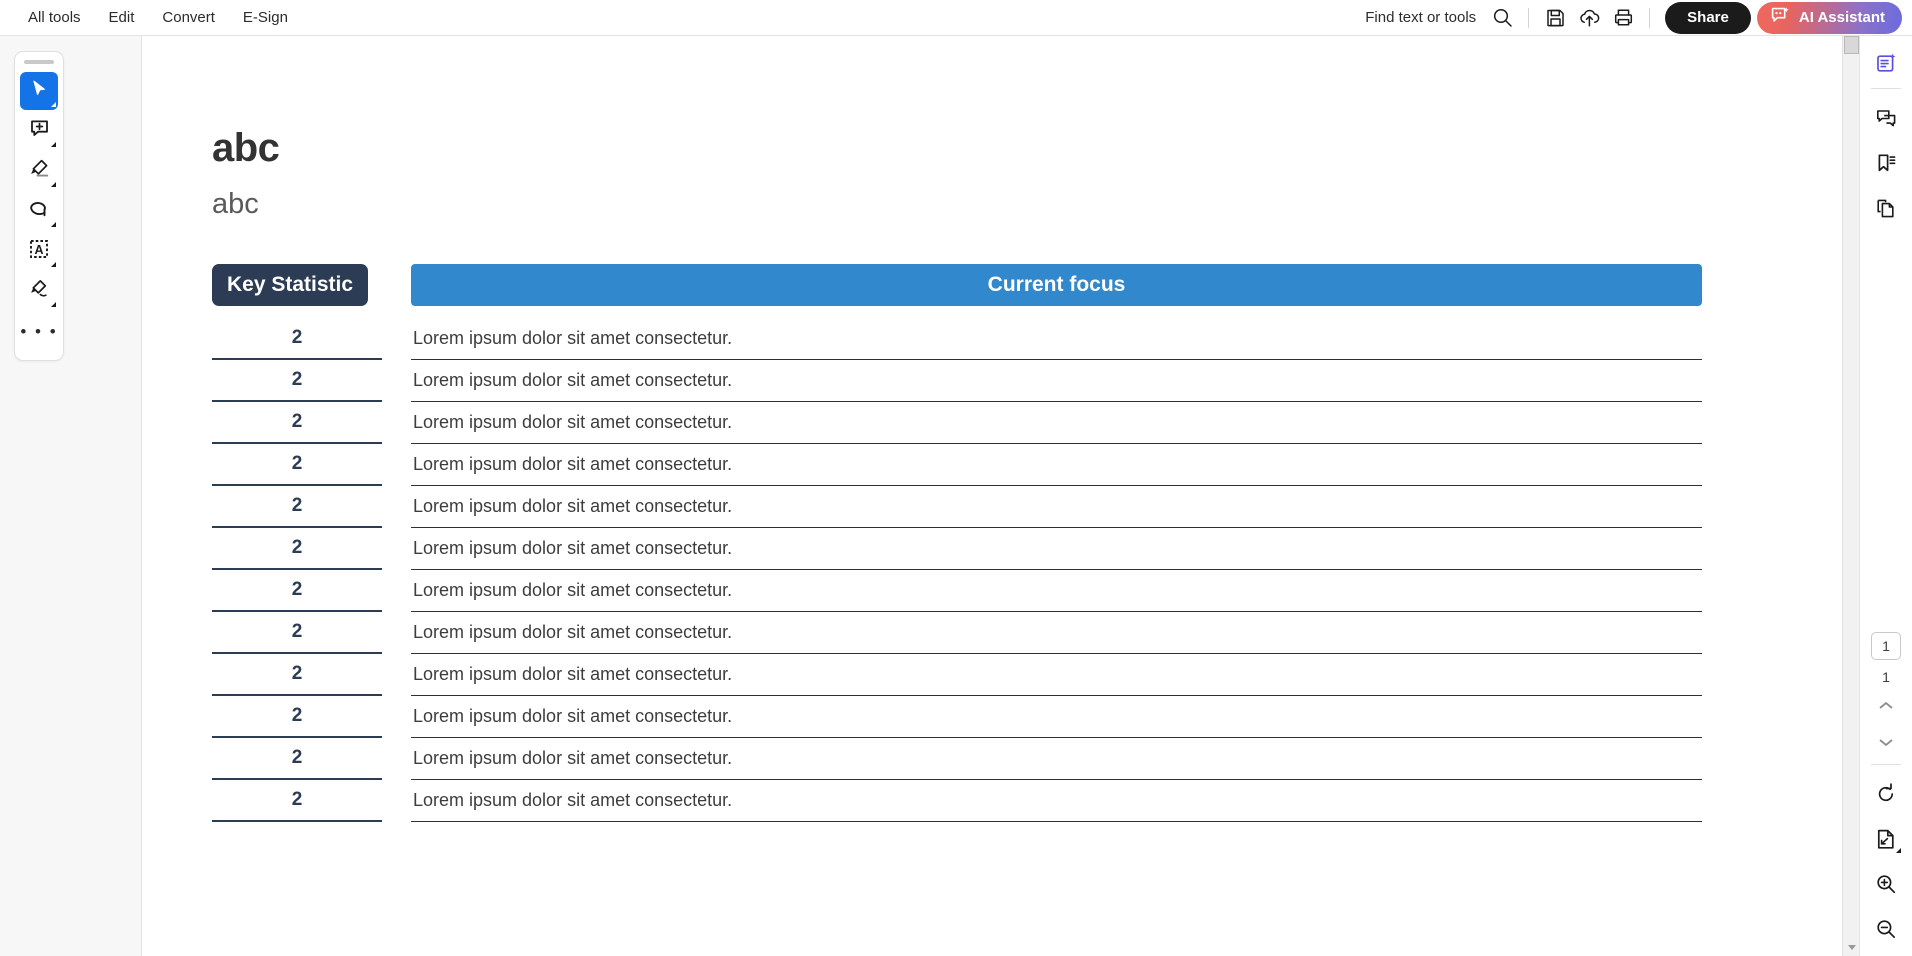 This screenshot has width=1912, height=956. What do you see at coordinates (1850, 496) in the screenshot?
I see `document-scrollbar` at bounding box center [1850, 496].